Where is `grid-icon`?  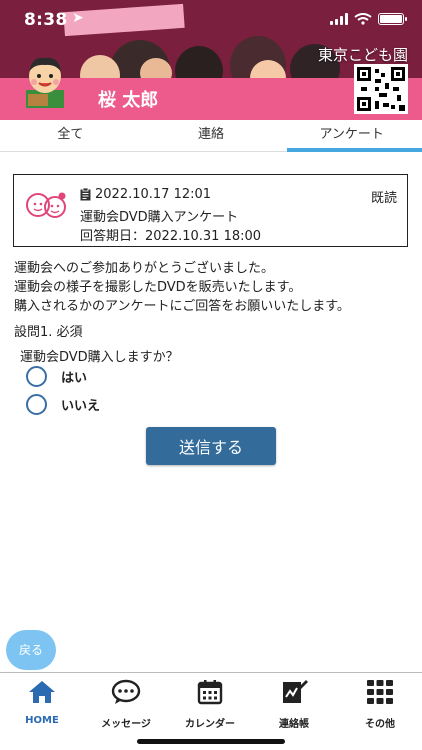 grid-icon is located at coordinates (380, 692).